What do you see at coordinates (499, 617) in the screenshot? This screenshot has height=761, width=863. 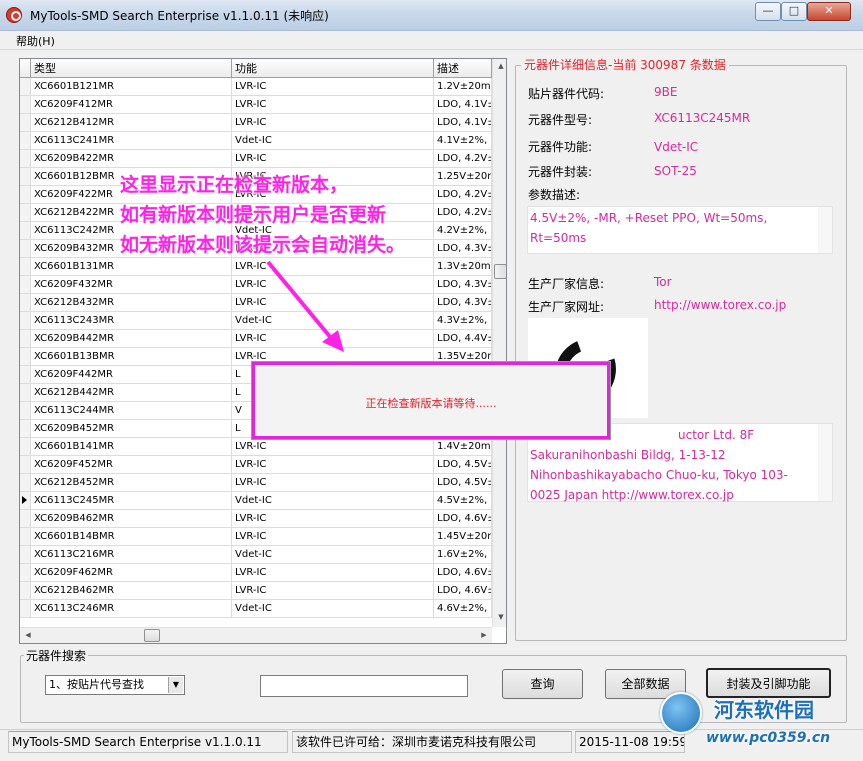 I see `scroll-down-icon: ▼` at bounding box center [499, 617].